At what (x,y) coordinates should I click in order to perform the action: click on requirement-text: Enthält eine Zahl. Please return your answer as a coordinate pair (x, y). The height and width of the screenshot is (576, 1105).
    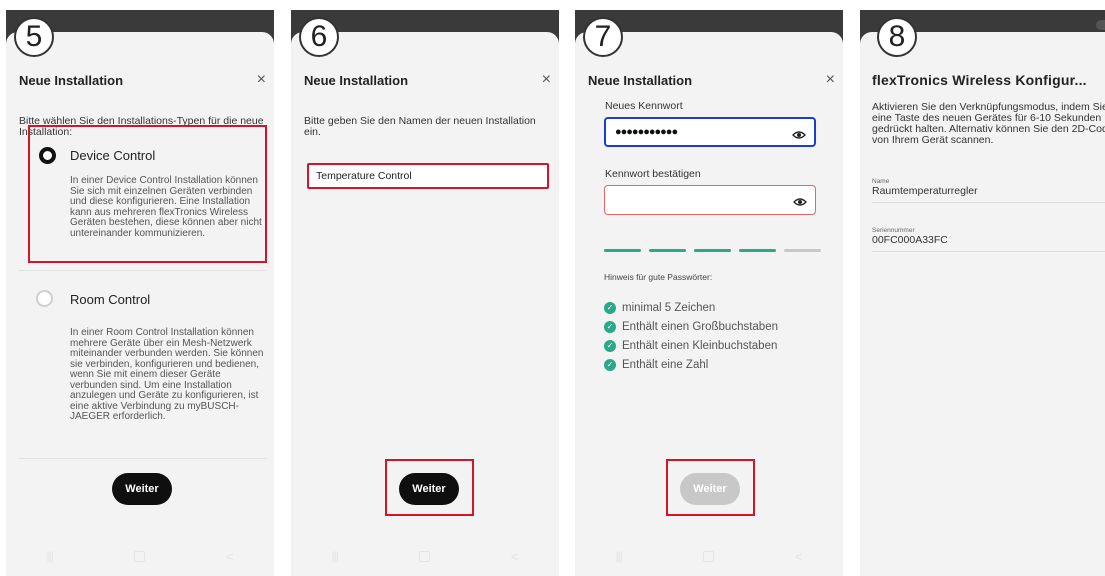
    Looking at the image, I should click on (665, 365).